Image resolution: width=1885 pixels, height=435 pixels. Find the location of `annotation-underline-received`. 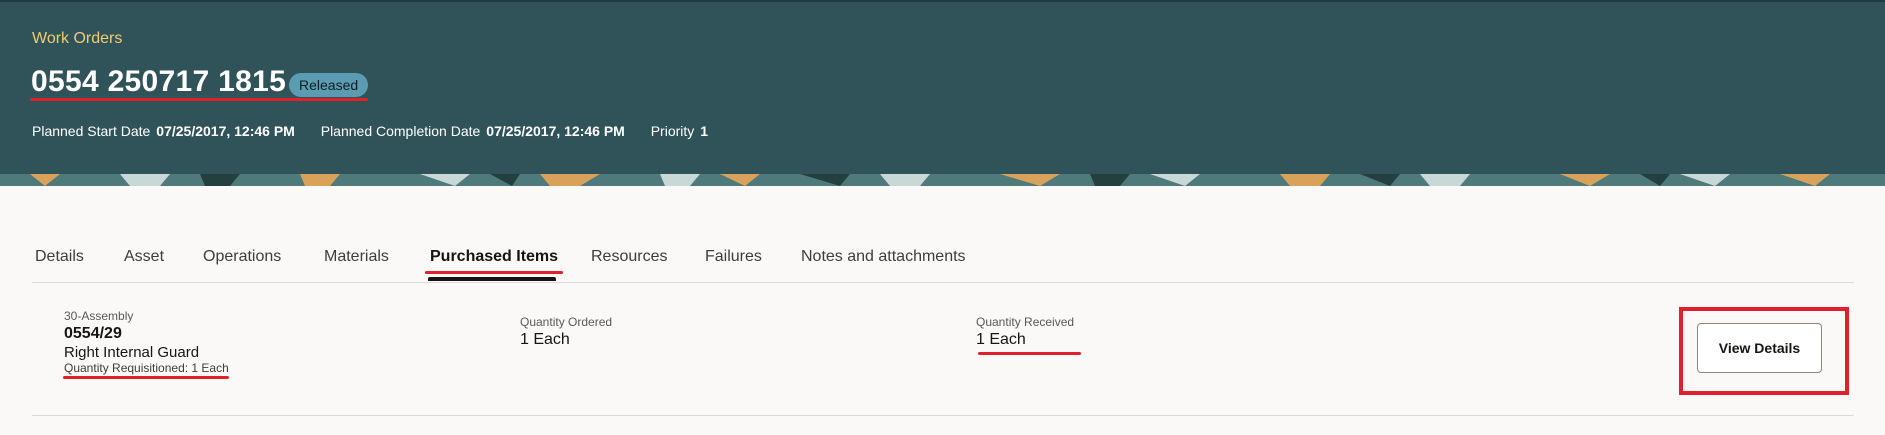

annotation-underline-received is located at coordinates (1029, 353).